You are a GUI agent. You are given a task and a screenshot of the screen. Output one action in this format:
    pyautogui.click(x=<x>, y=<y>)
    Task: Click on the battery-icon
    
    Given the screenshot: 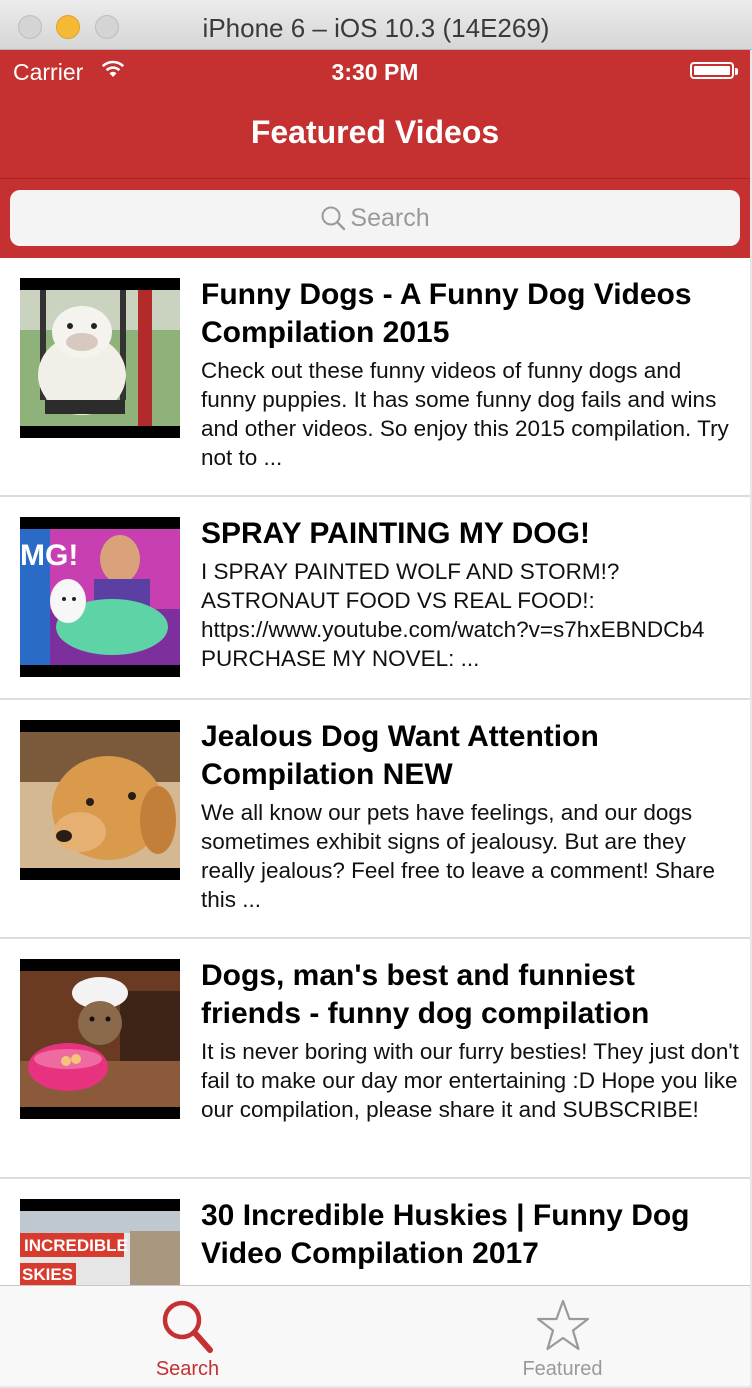 What is the action you would take?
    pyautogui.click(x=714, y=70)
    